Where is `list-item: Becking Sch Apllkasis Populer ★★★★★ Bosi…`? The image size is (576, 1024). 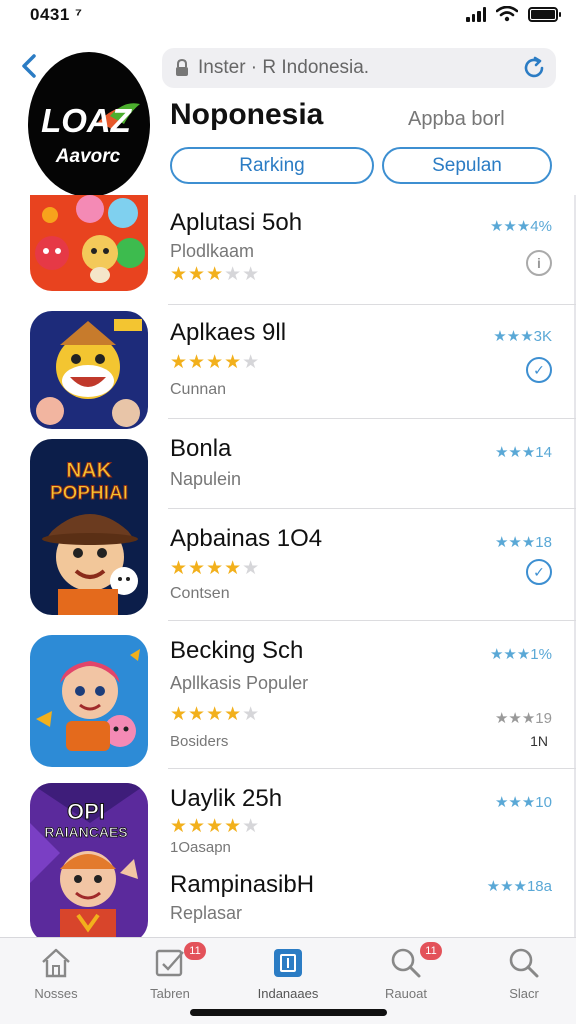
list-item: Becking Sch Apllkasis Populer ★★★★★ Bosi… is located at coordinates (288, 695).